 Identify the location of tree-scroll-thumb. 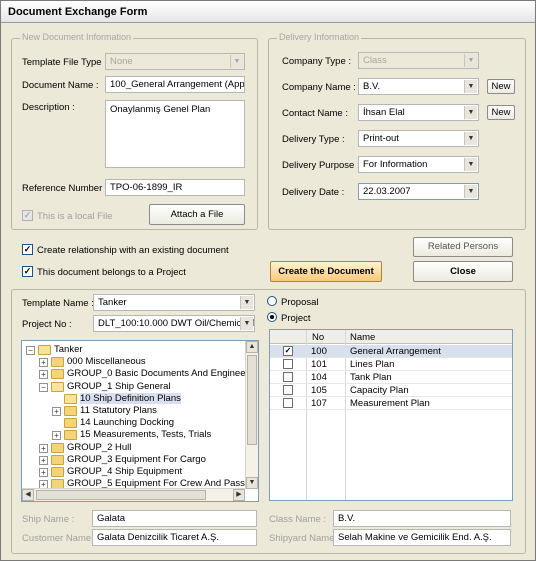
(252, 400).